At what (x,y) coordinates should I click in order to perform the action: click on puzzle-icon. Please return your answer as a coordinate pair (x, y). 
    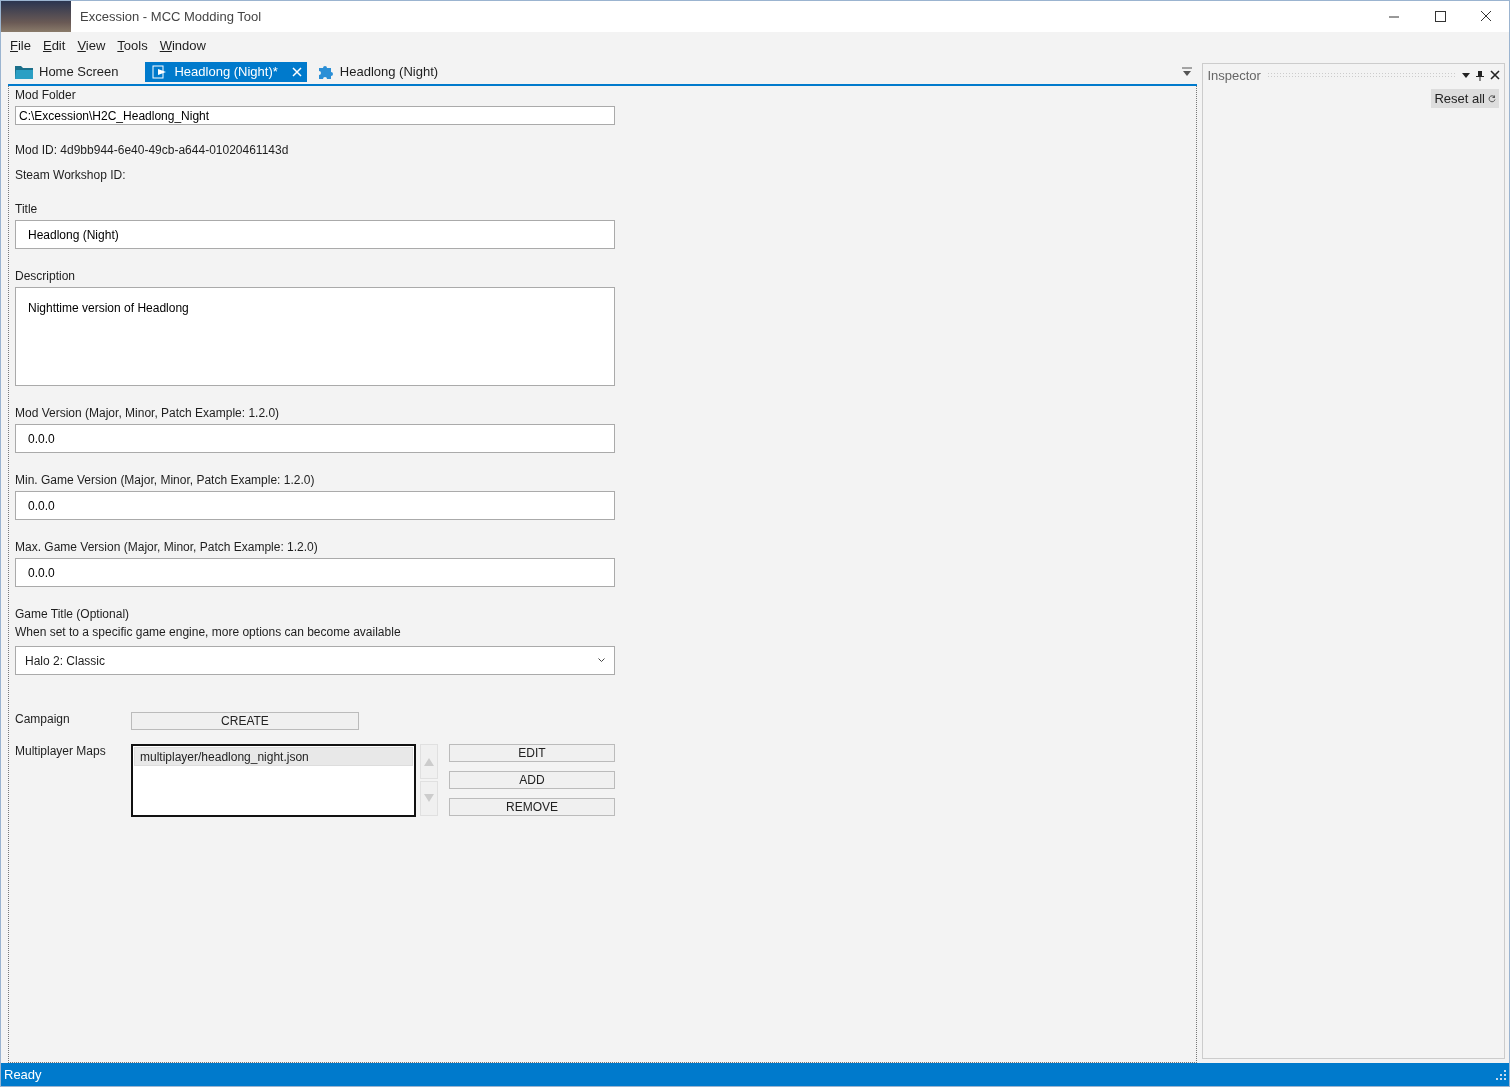
    Looking at the image, I should click on (325, 71).